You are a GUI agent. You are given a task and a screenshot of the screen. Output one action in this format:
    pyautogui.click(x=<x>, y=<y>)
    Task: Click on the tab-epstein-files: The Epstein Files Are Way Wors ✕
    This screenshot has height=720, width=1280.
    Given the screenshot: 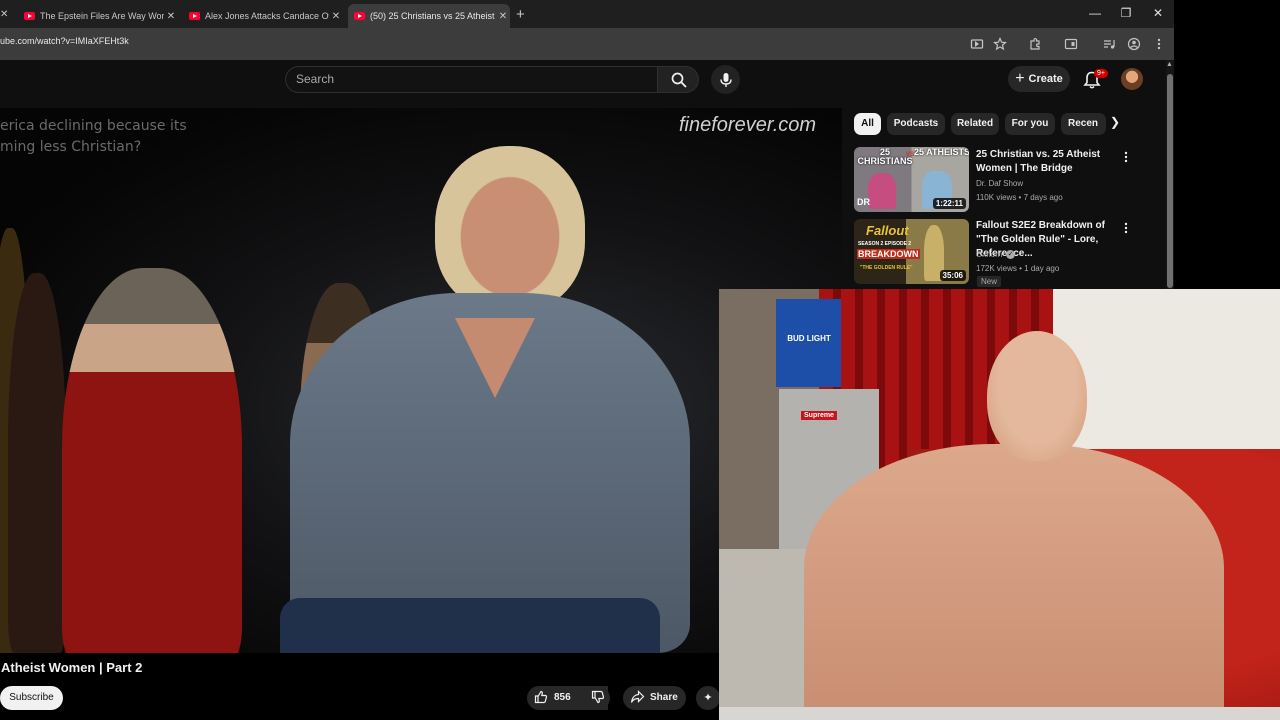 What is the action you would take?
    pyautogui.click(x=98, y=16)
    